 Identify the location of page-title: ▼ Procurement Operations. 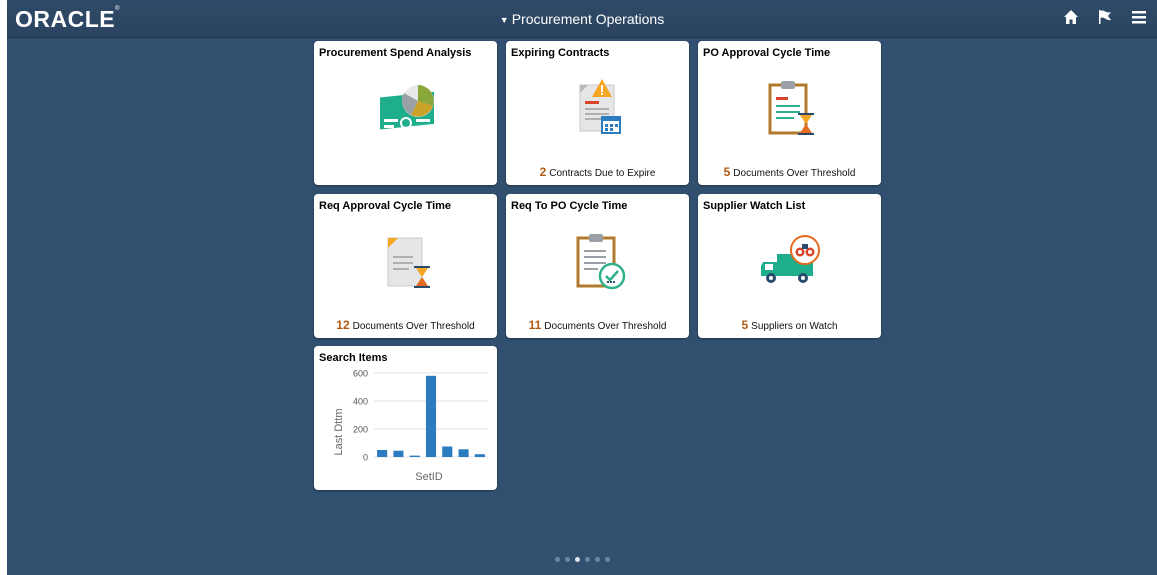
(582, 19).